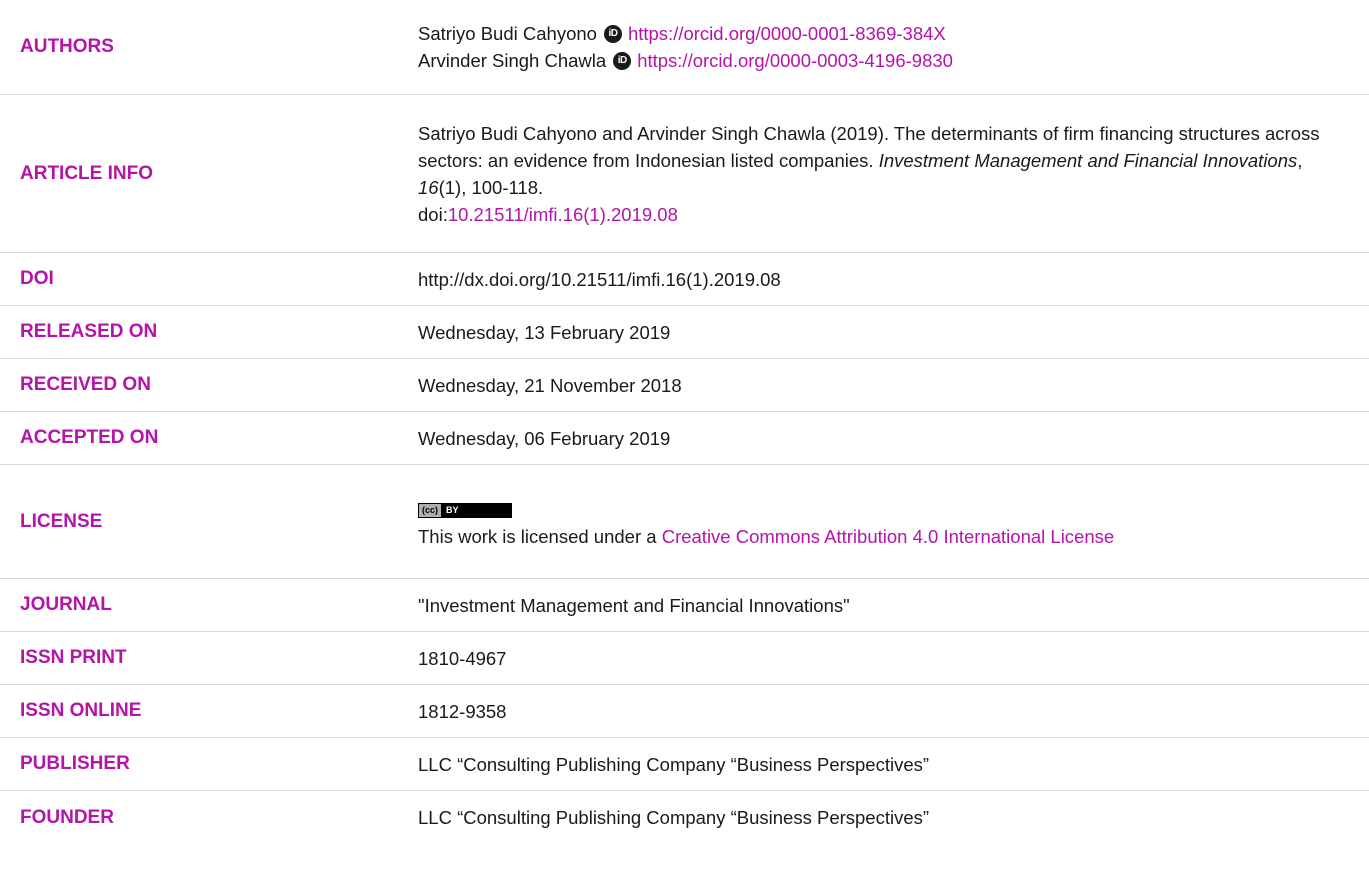 Image resolution: width=1369 pixels, height=878 pixels. I want to click on author-name: Arvinder Singh Chawla, so click(512, 60).